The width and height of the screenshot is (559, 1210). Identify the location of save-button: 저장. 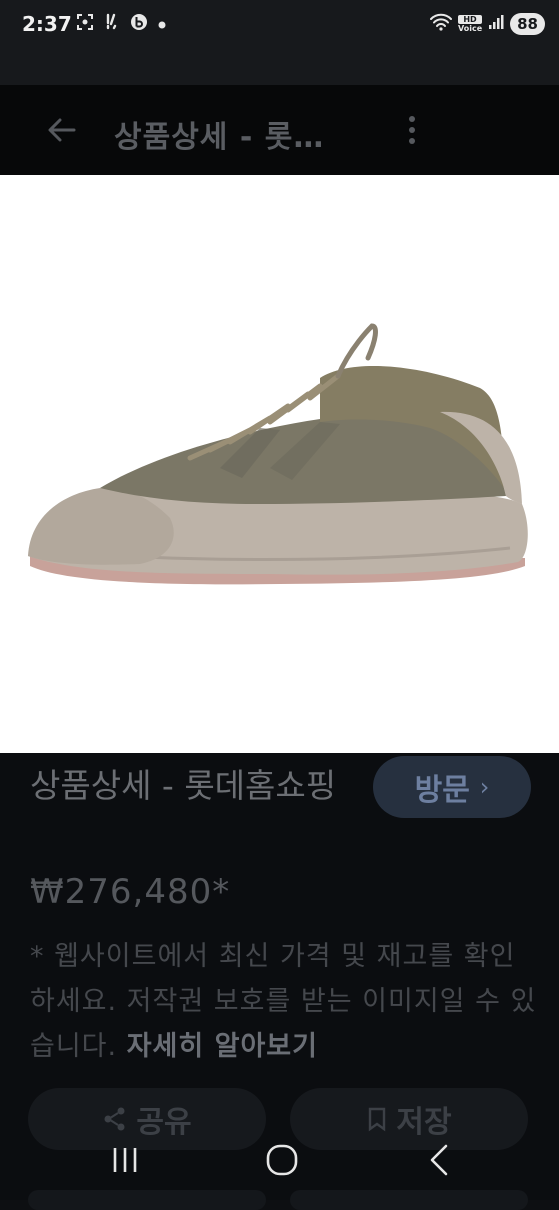
(409, 1119).